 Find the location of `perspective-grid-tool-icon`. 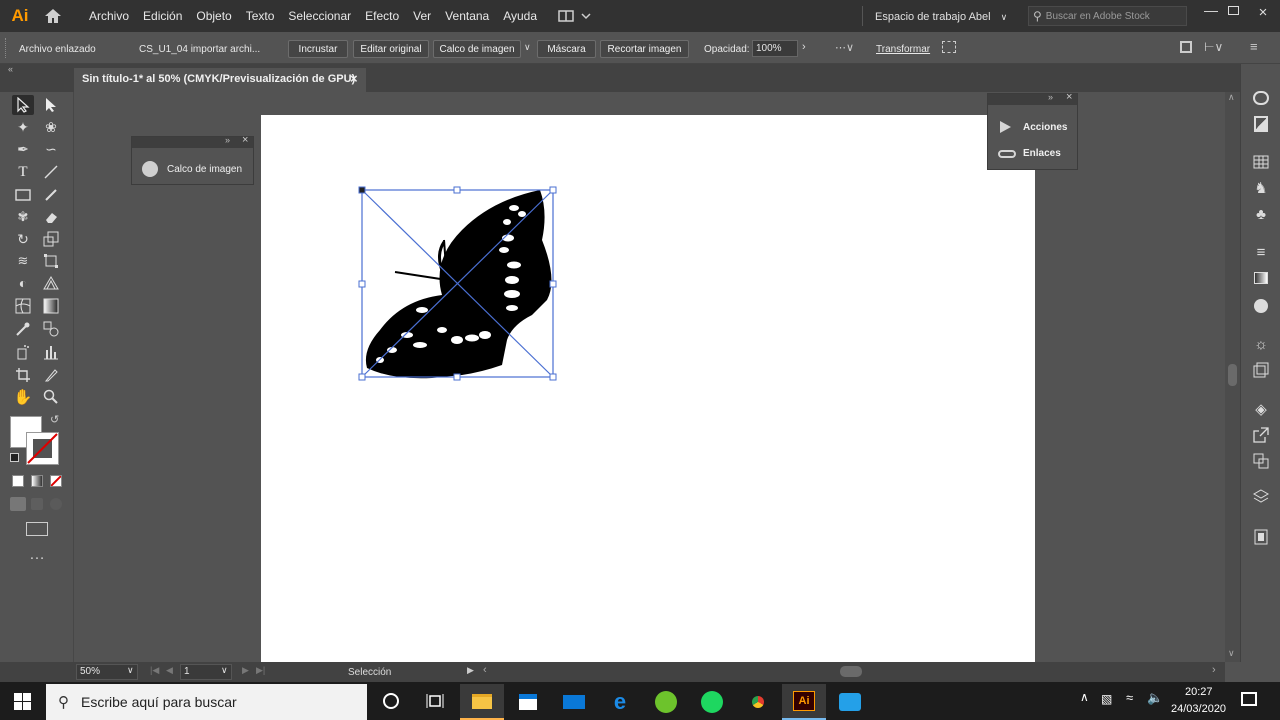

perspective-grid-tool-icon is located at coordinates (51, 283).